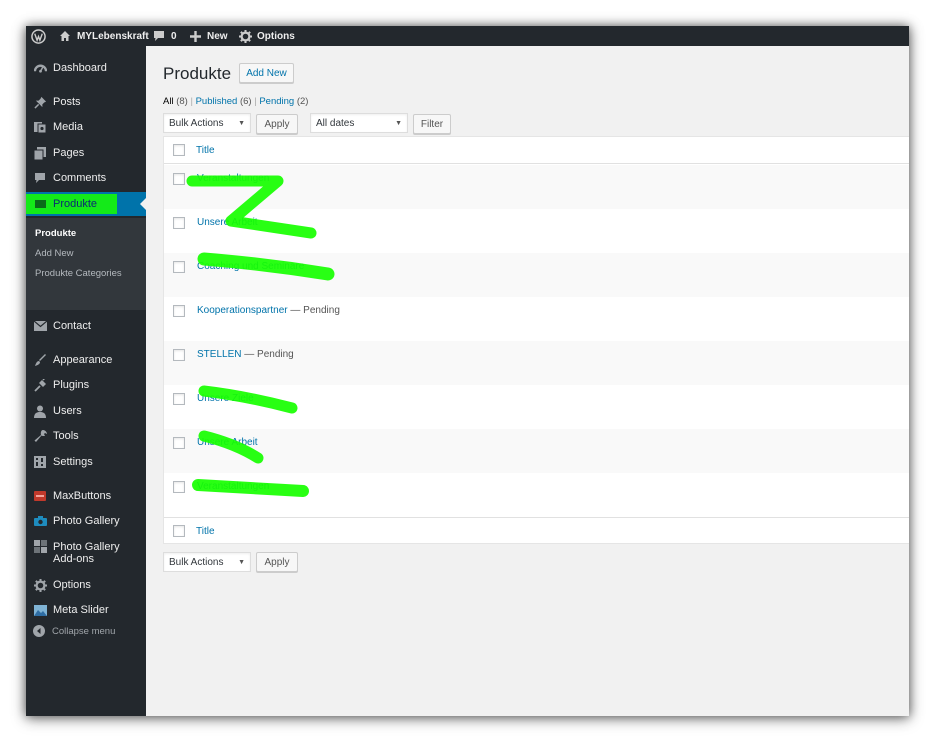 The height and width of the screenshot is (742, 935). I want to click on row-title-link: STELLEN, so click(219, 354).